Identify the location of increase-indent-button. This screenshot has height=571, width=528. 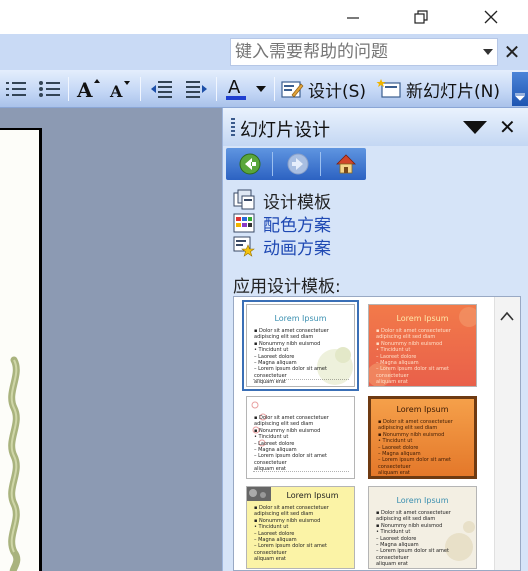
(196, 89).